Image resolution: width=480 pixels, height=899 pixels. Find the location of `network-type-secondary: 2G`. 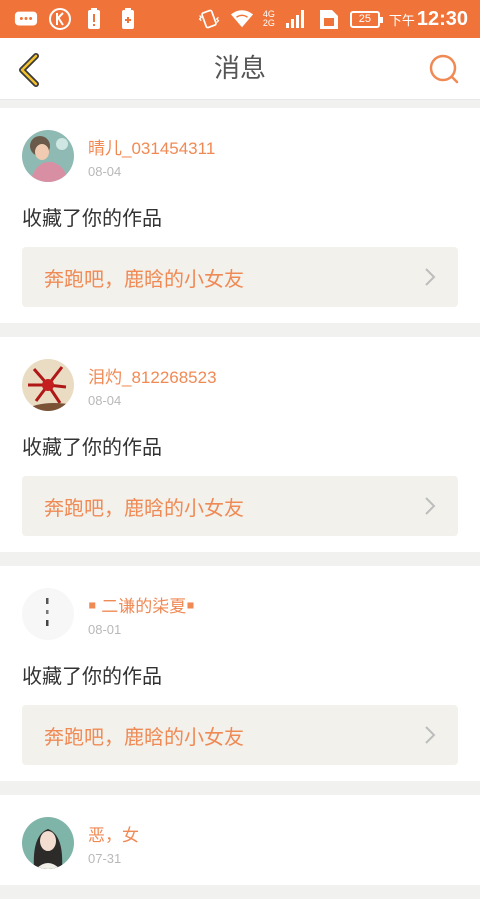

network-type-secondary: 2G is located at coordinates (268, 23).